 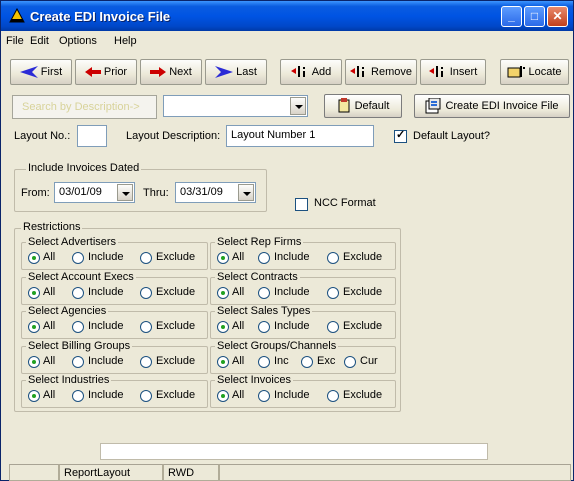 I want to click on advertisers-all-label: All, so click(x=49, y=257).